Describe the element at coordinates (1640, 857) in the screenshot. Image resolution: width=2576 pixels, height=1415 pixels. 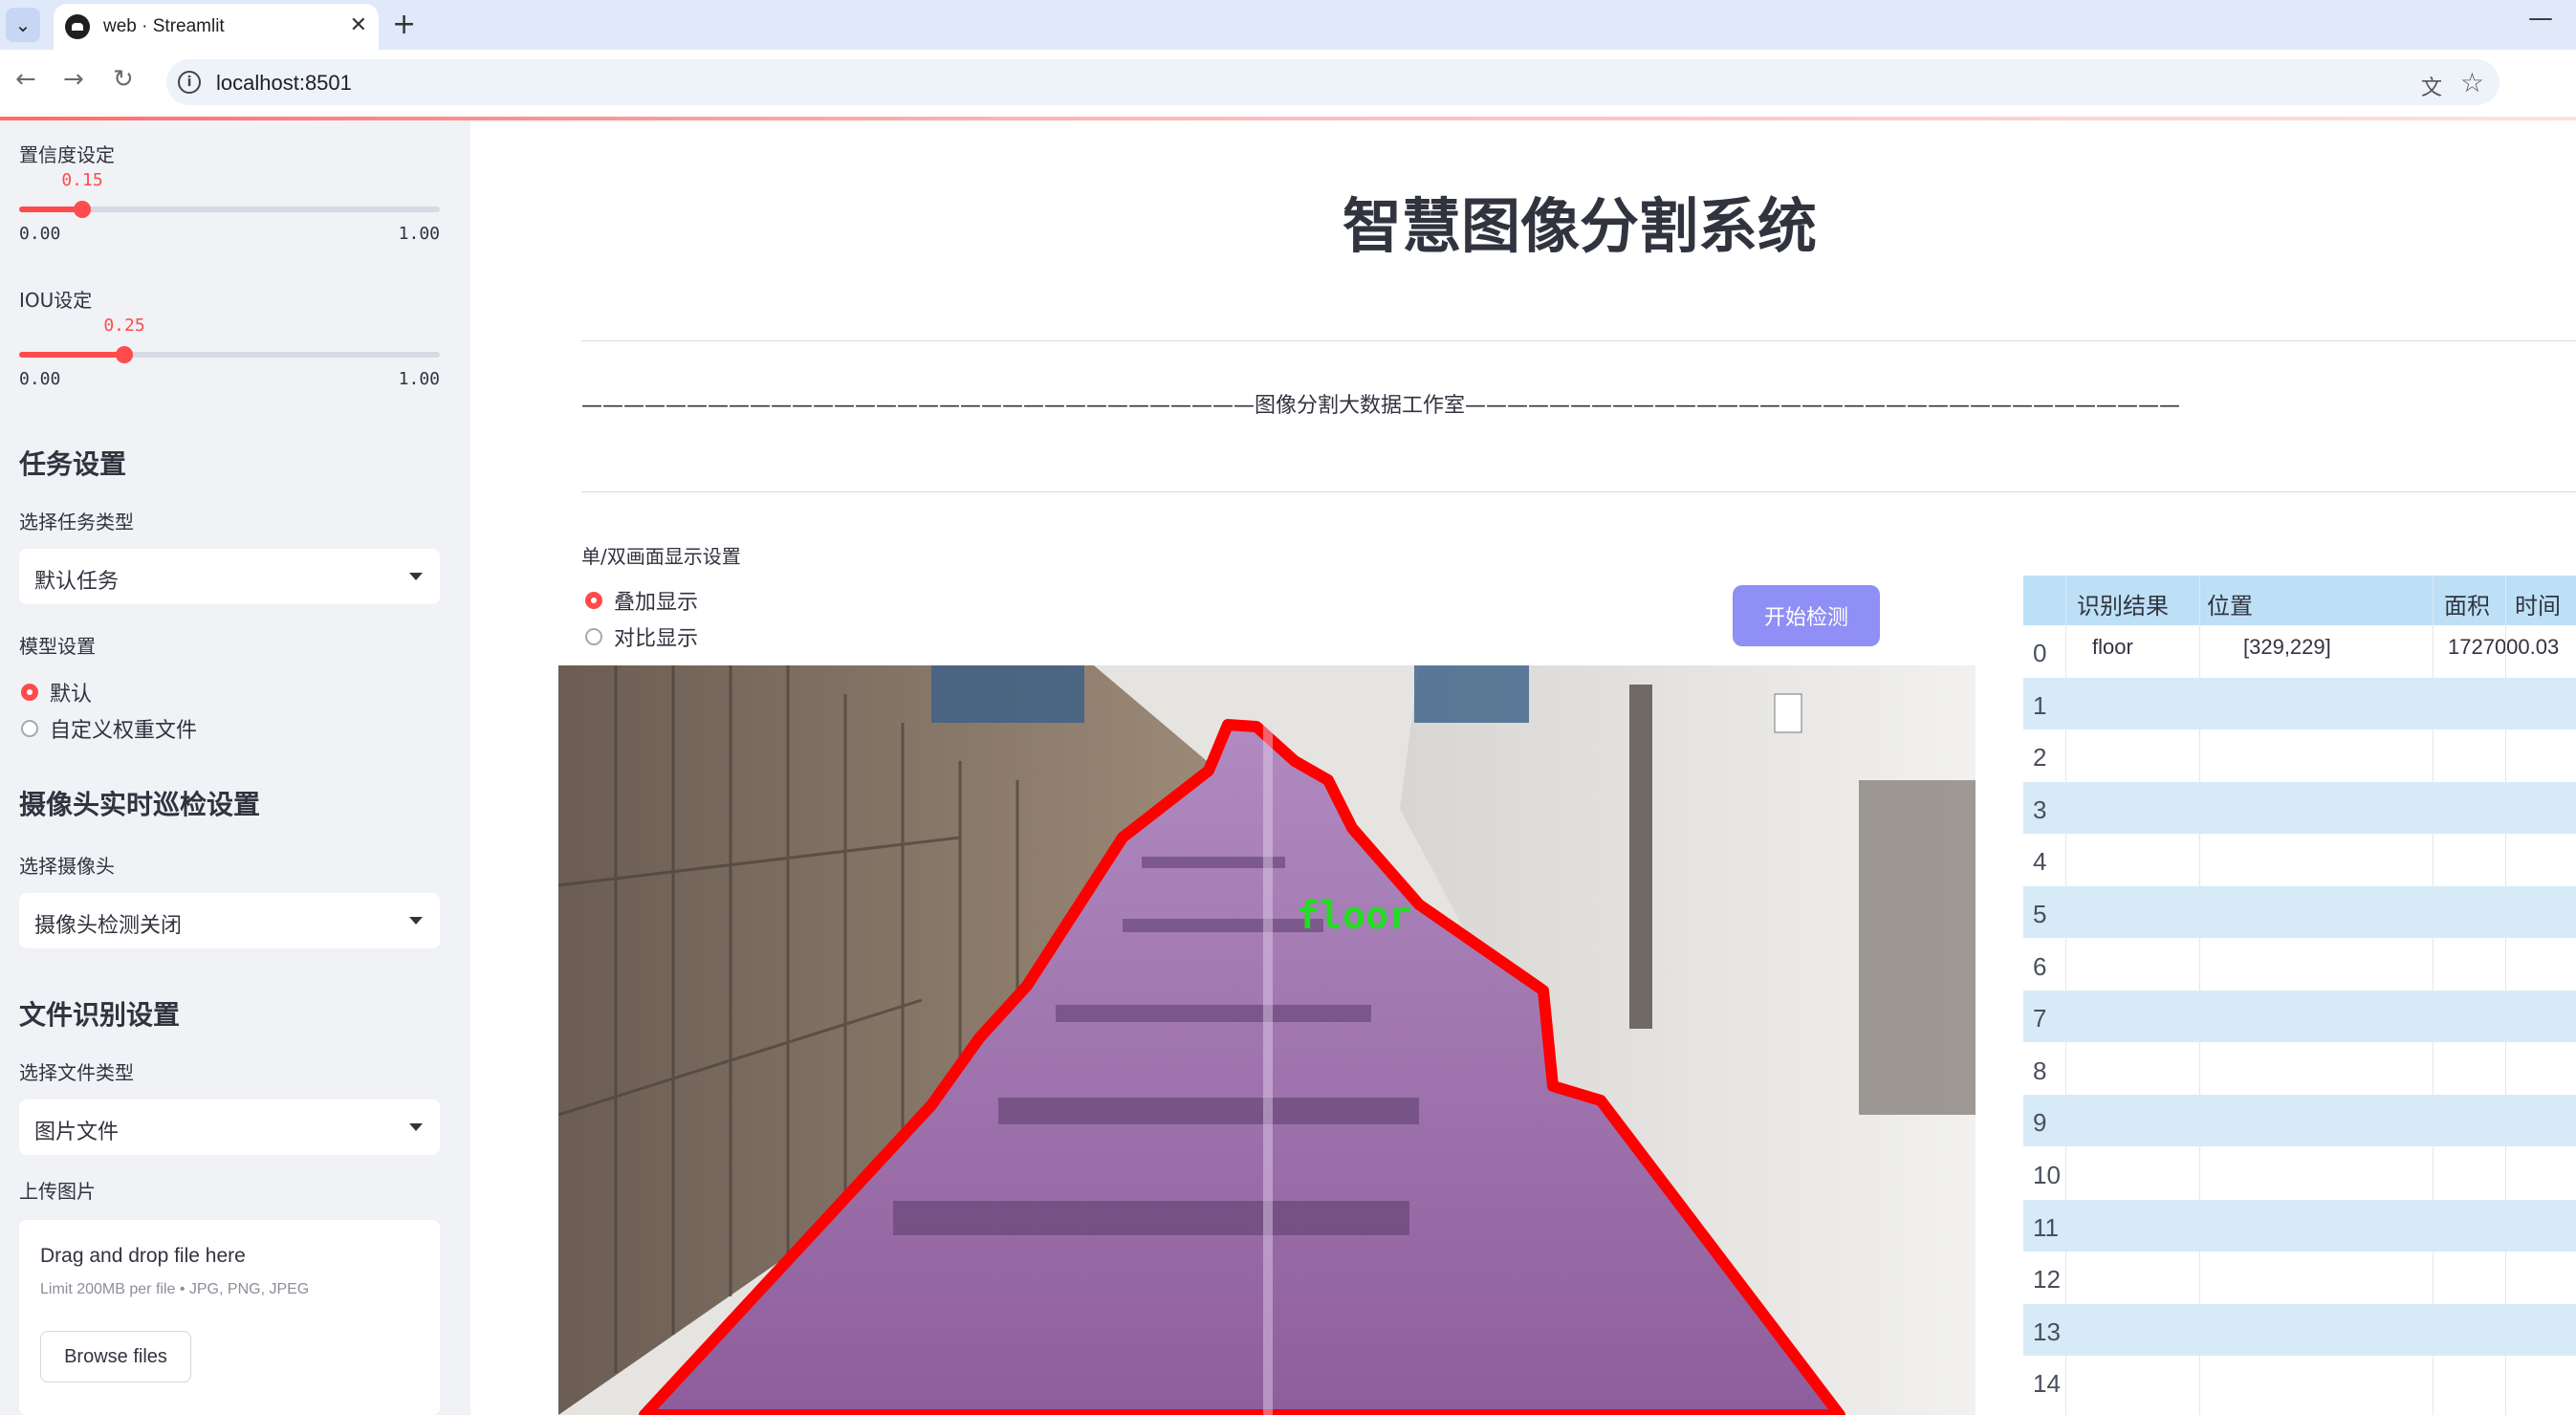
I see `door-frame` at that location.